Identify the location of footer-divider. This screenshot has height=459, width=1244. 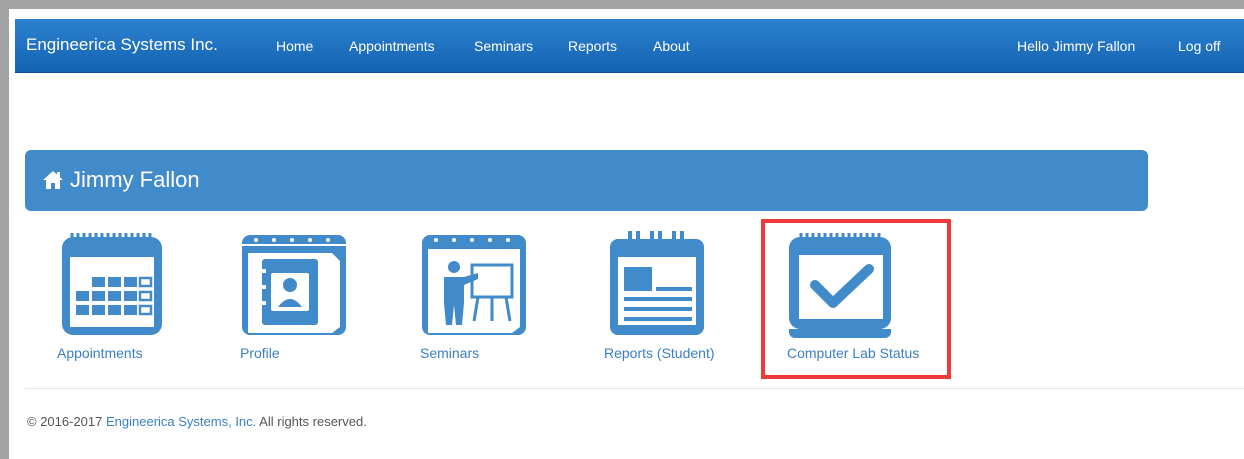
(634, 388).